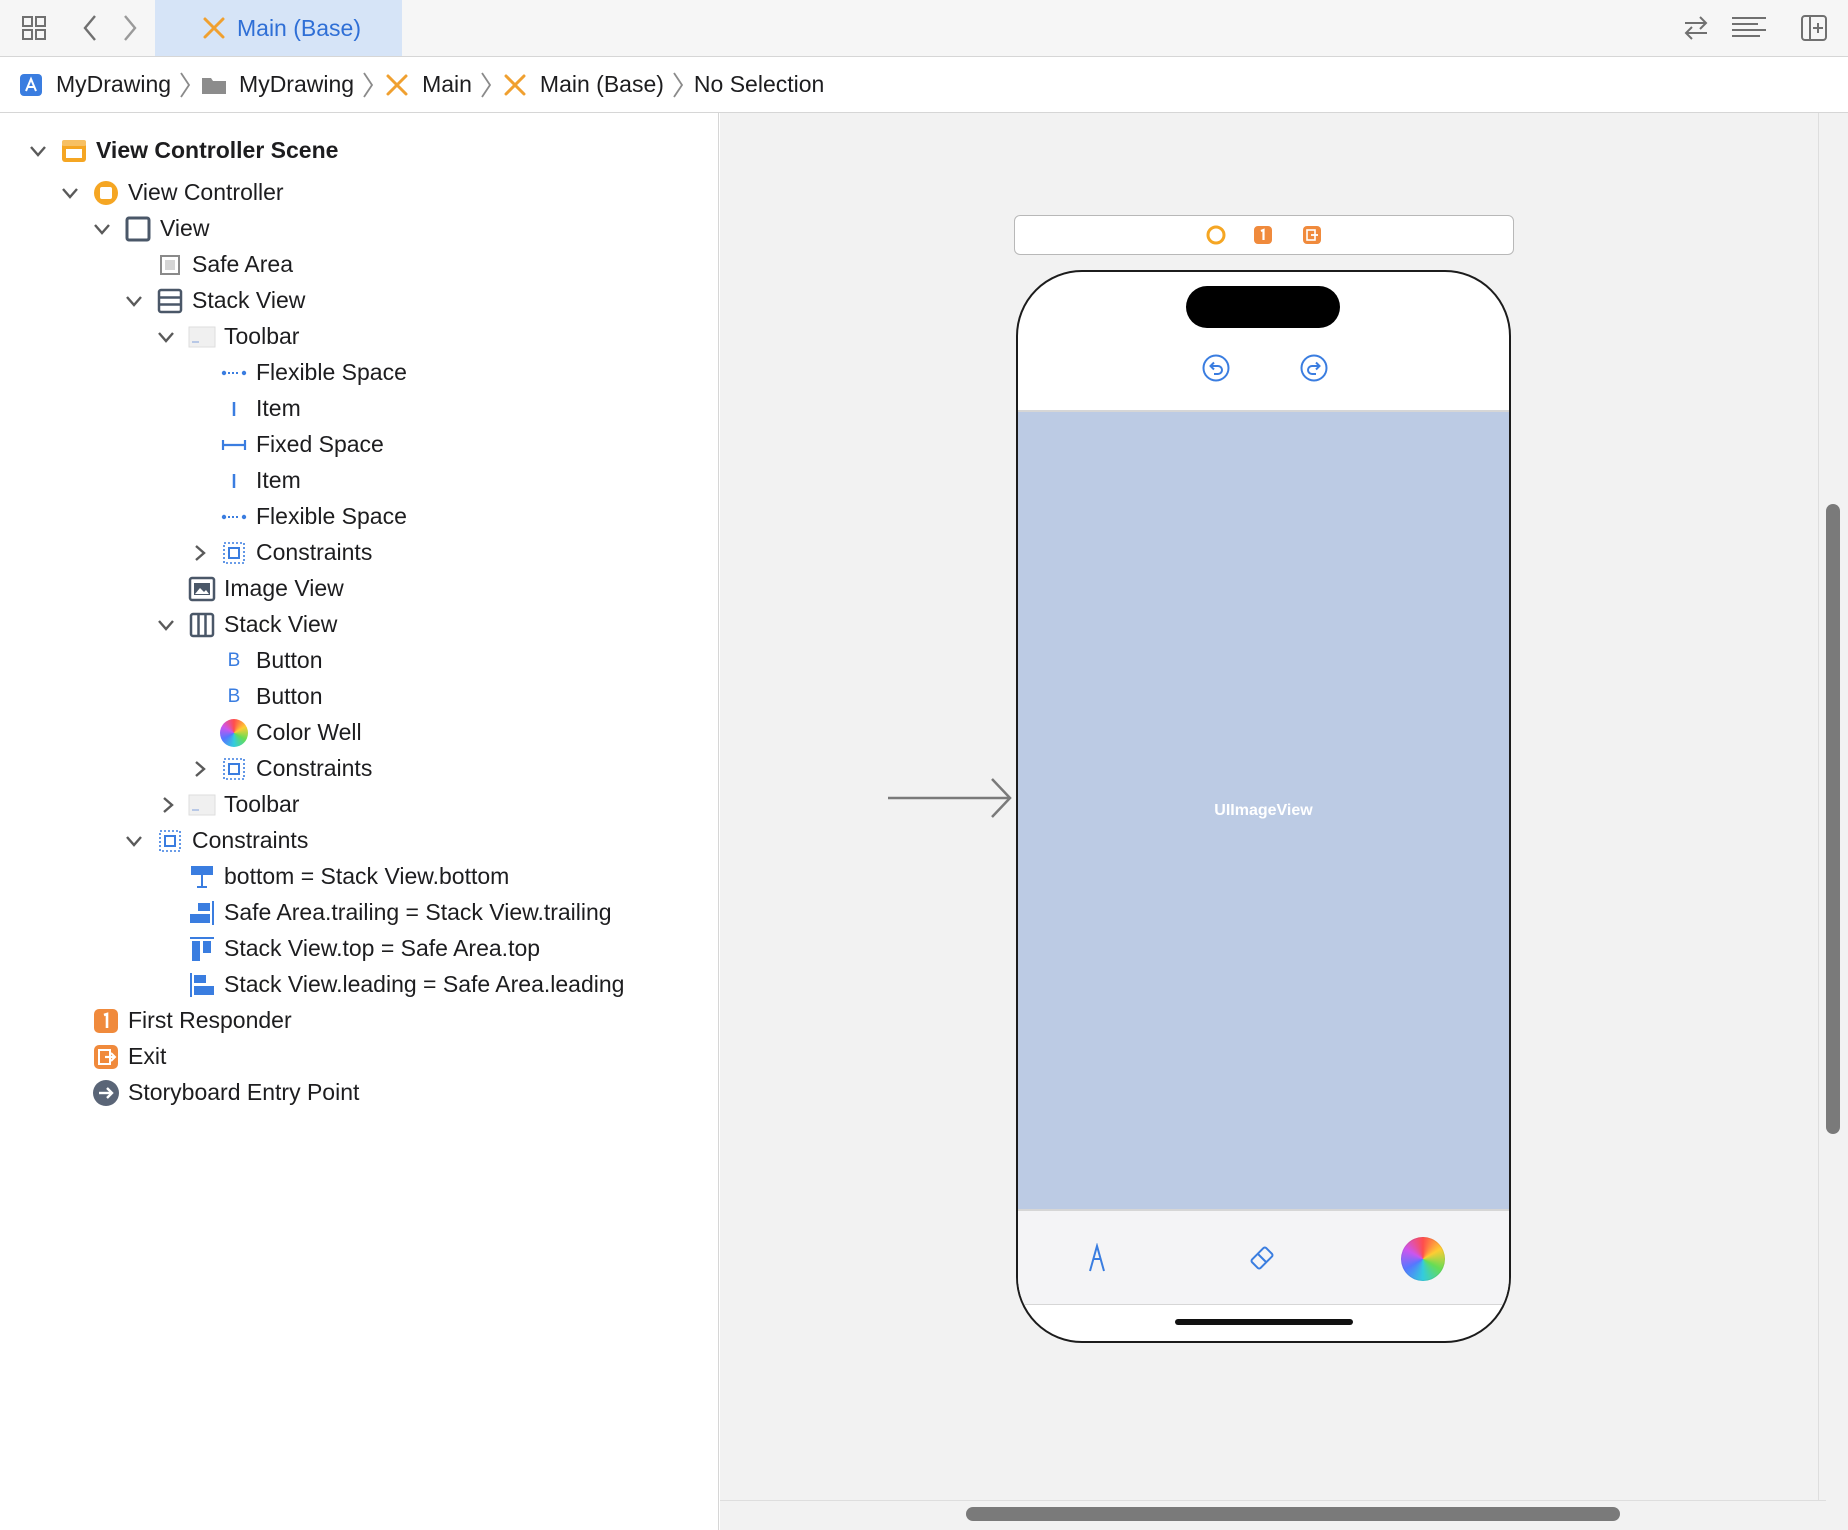 This screenshot has width=1848, height=1530. Describe the element at coordinates (359, 151) in the screenshot. I see `outline-row-scene: View Controller Scene` at that location.